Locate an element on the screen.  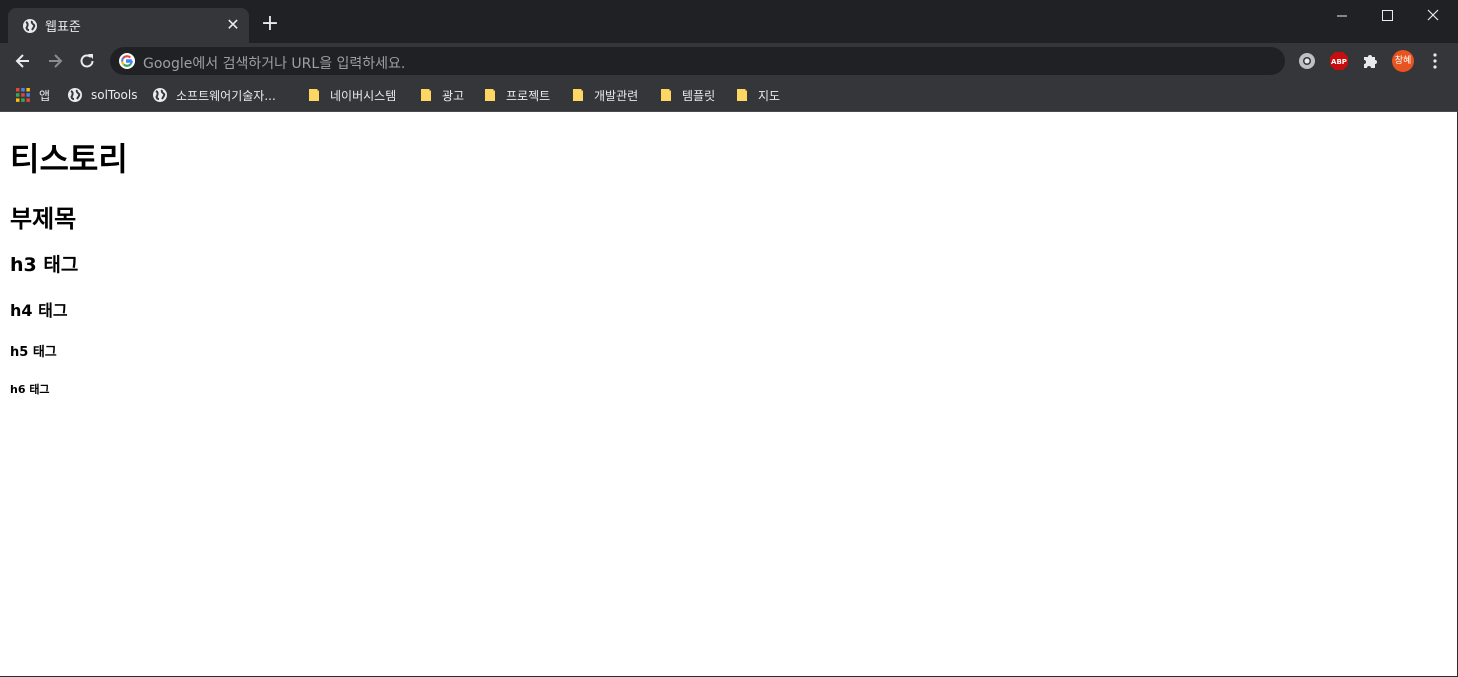
bookmark-label: 프로젝트 is located at coordinates (528, 95).